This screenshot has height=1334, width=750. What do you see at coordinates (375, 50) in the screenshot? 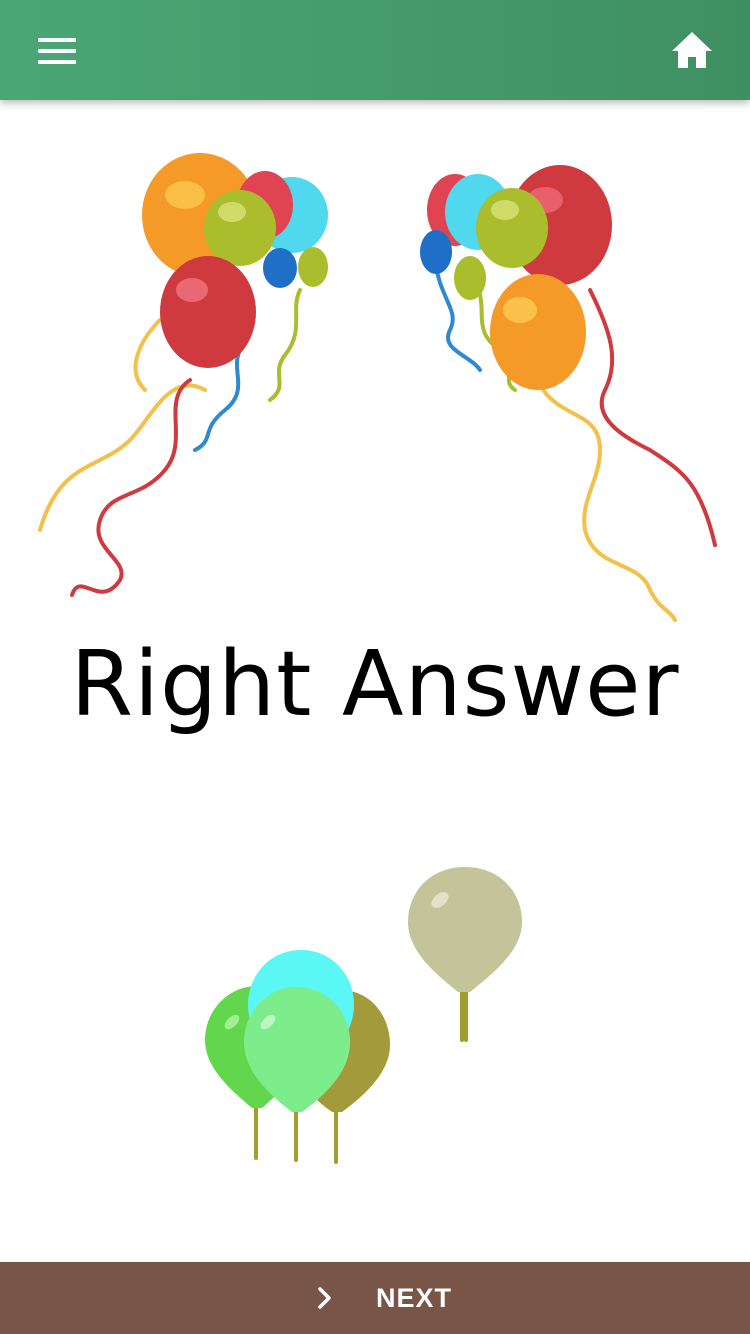
I see `app-bar` at bounding box center [375, 50].